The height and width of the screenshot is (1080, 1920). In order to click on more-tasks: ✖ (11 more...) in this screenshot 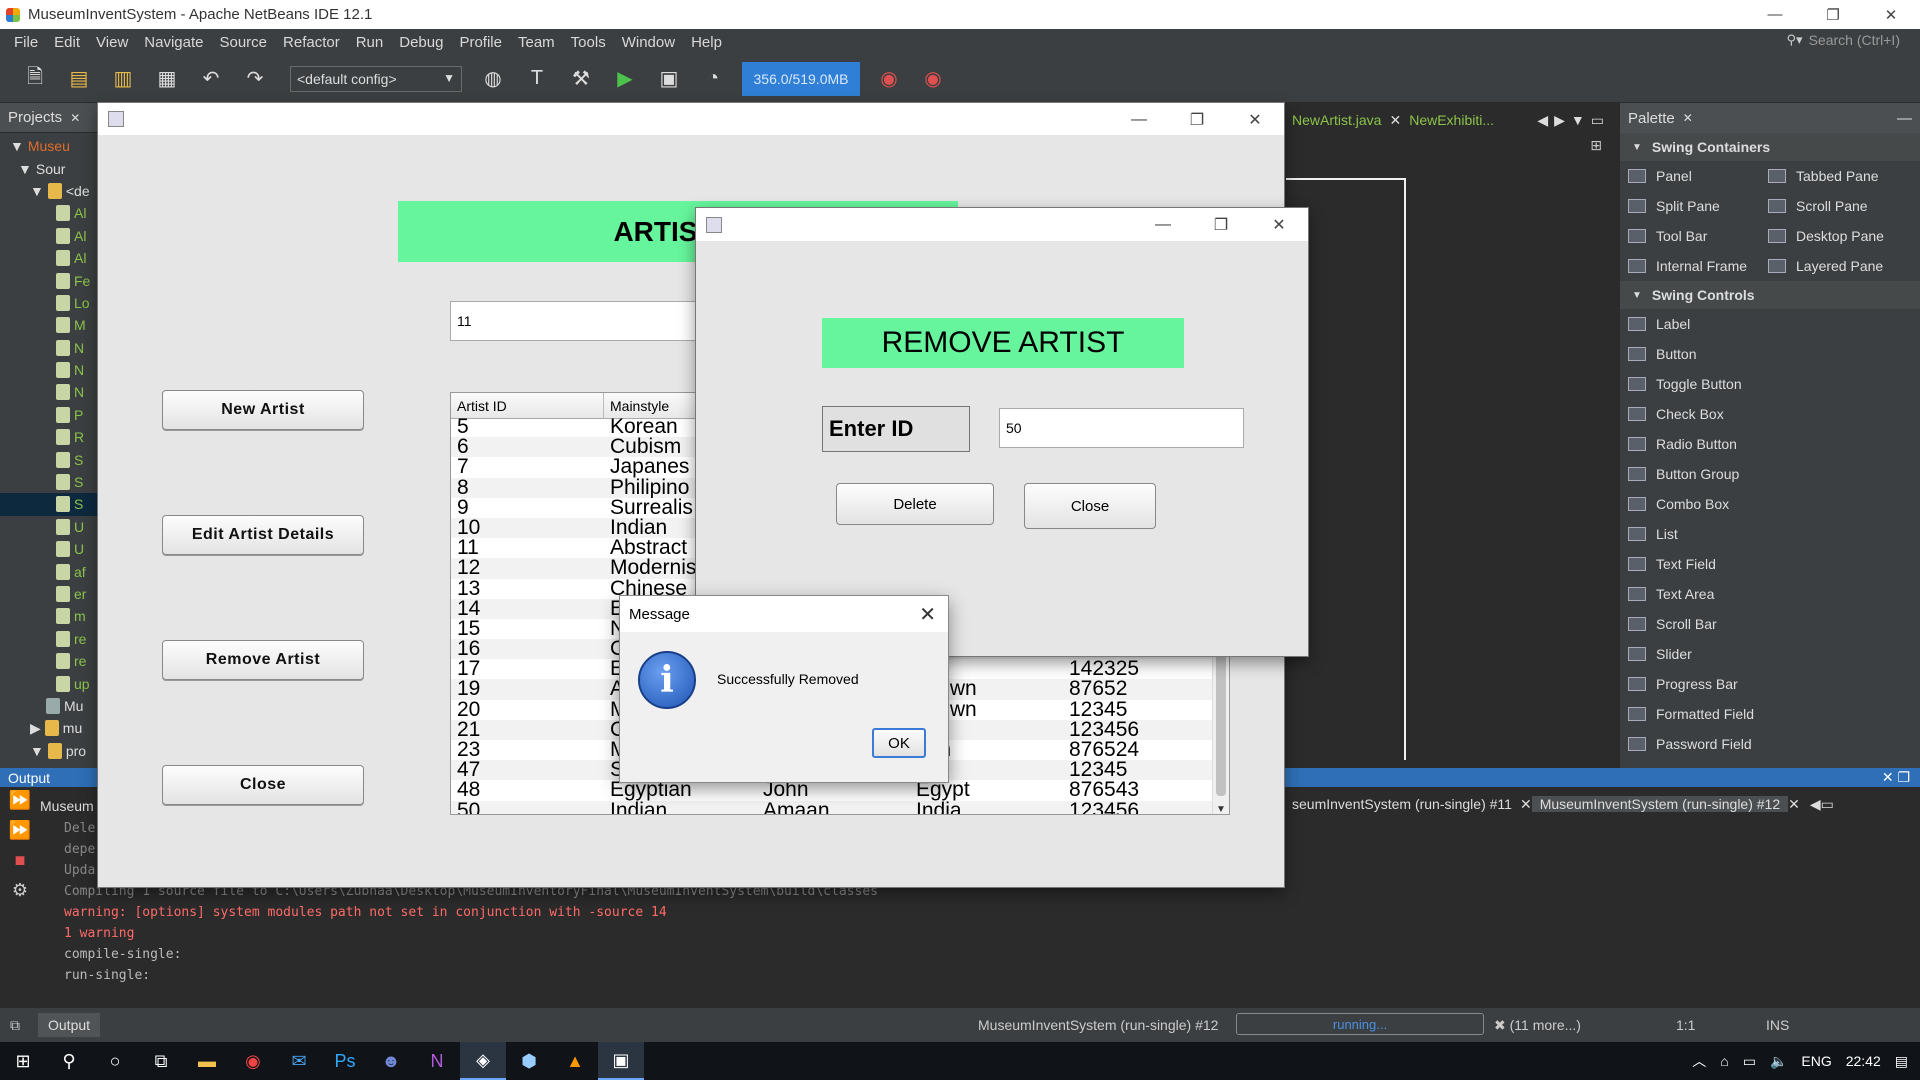, I will do `click(1537, 1025)`.